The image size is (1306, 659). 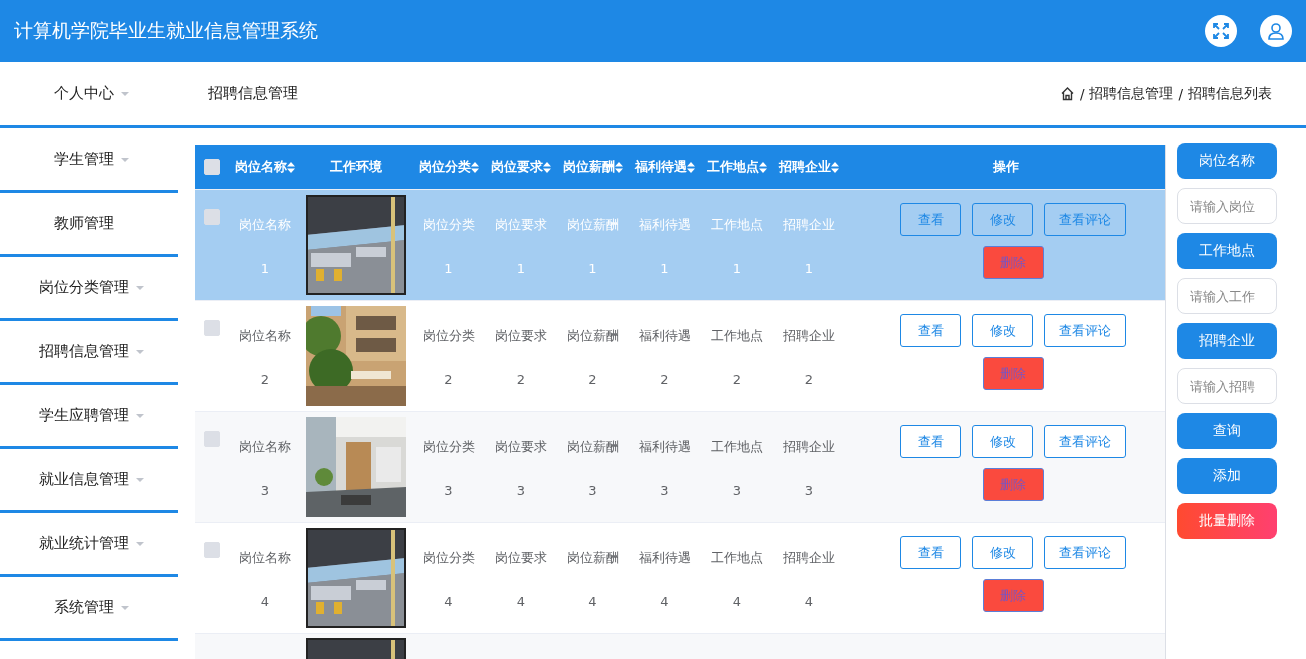 What do you see at coordinates (448, 580) in the screenshot?
I see `table-cell-text: 岗位分类4` at bounding box center [448, 580].